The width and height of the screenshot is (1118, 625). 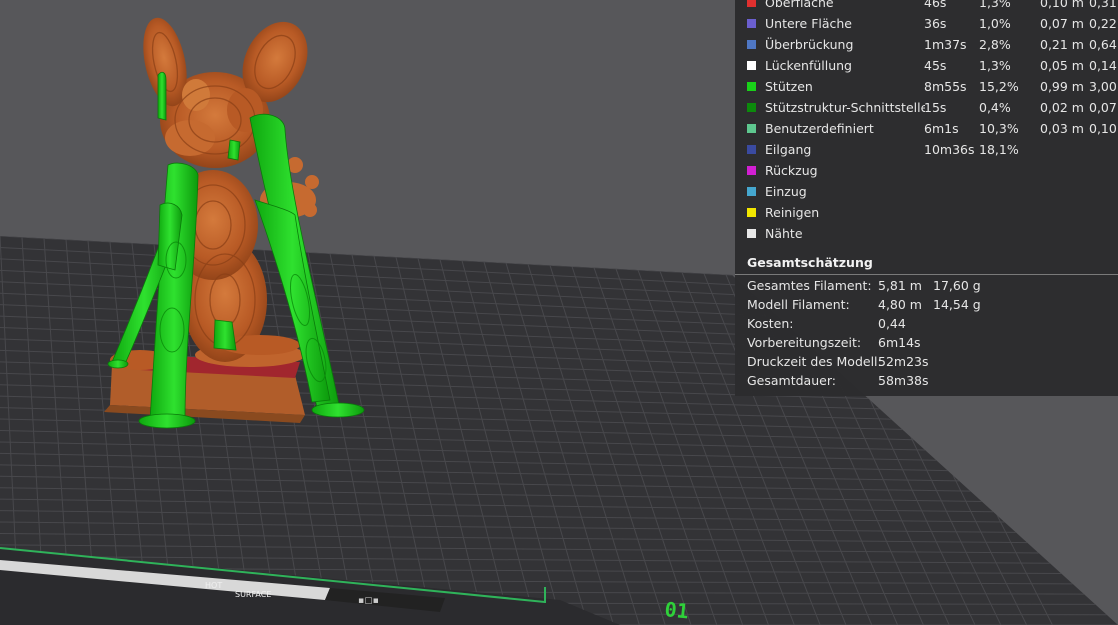 I want to click on legend-row: Überbrückung 1m37s 2,8% 0,21 m 0,64, so click(x=926, y=44).